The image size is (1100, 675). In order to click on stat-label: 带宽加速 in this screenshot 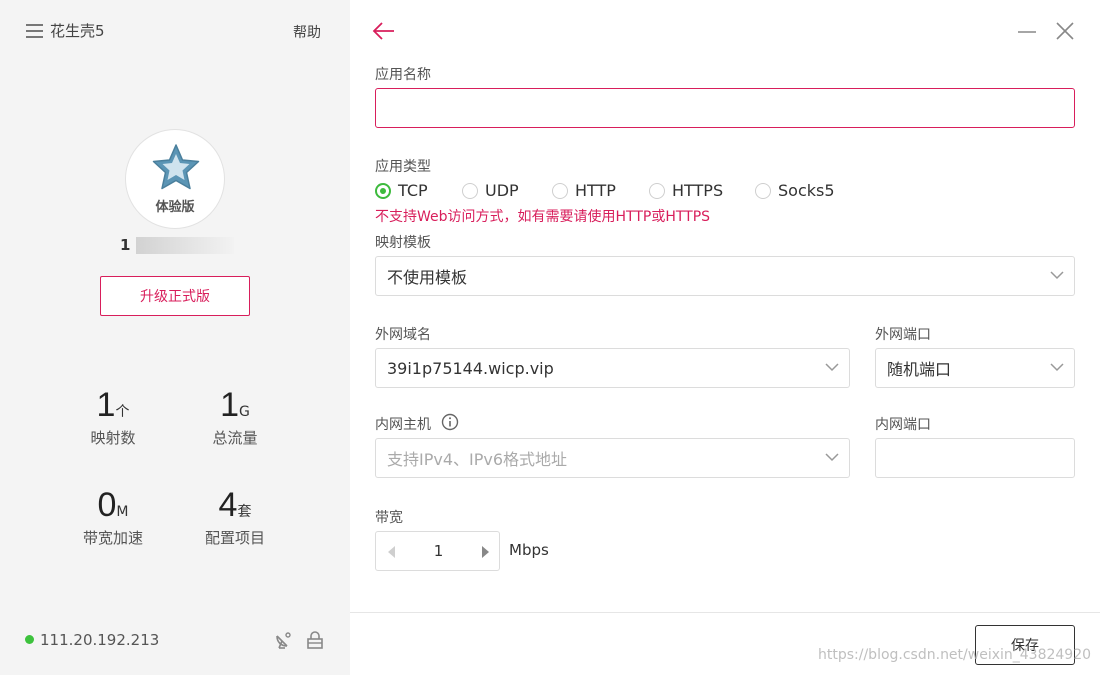, I will do `click(112, 538)`.